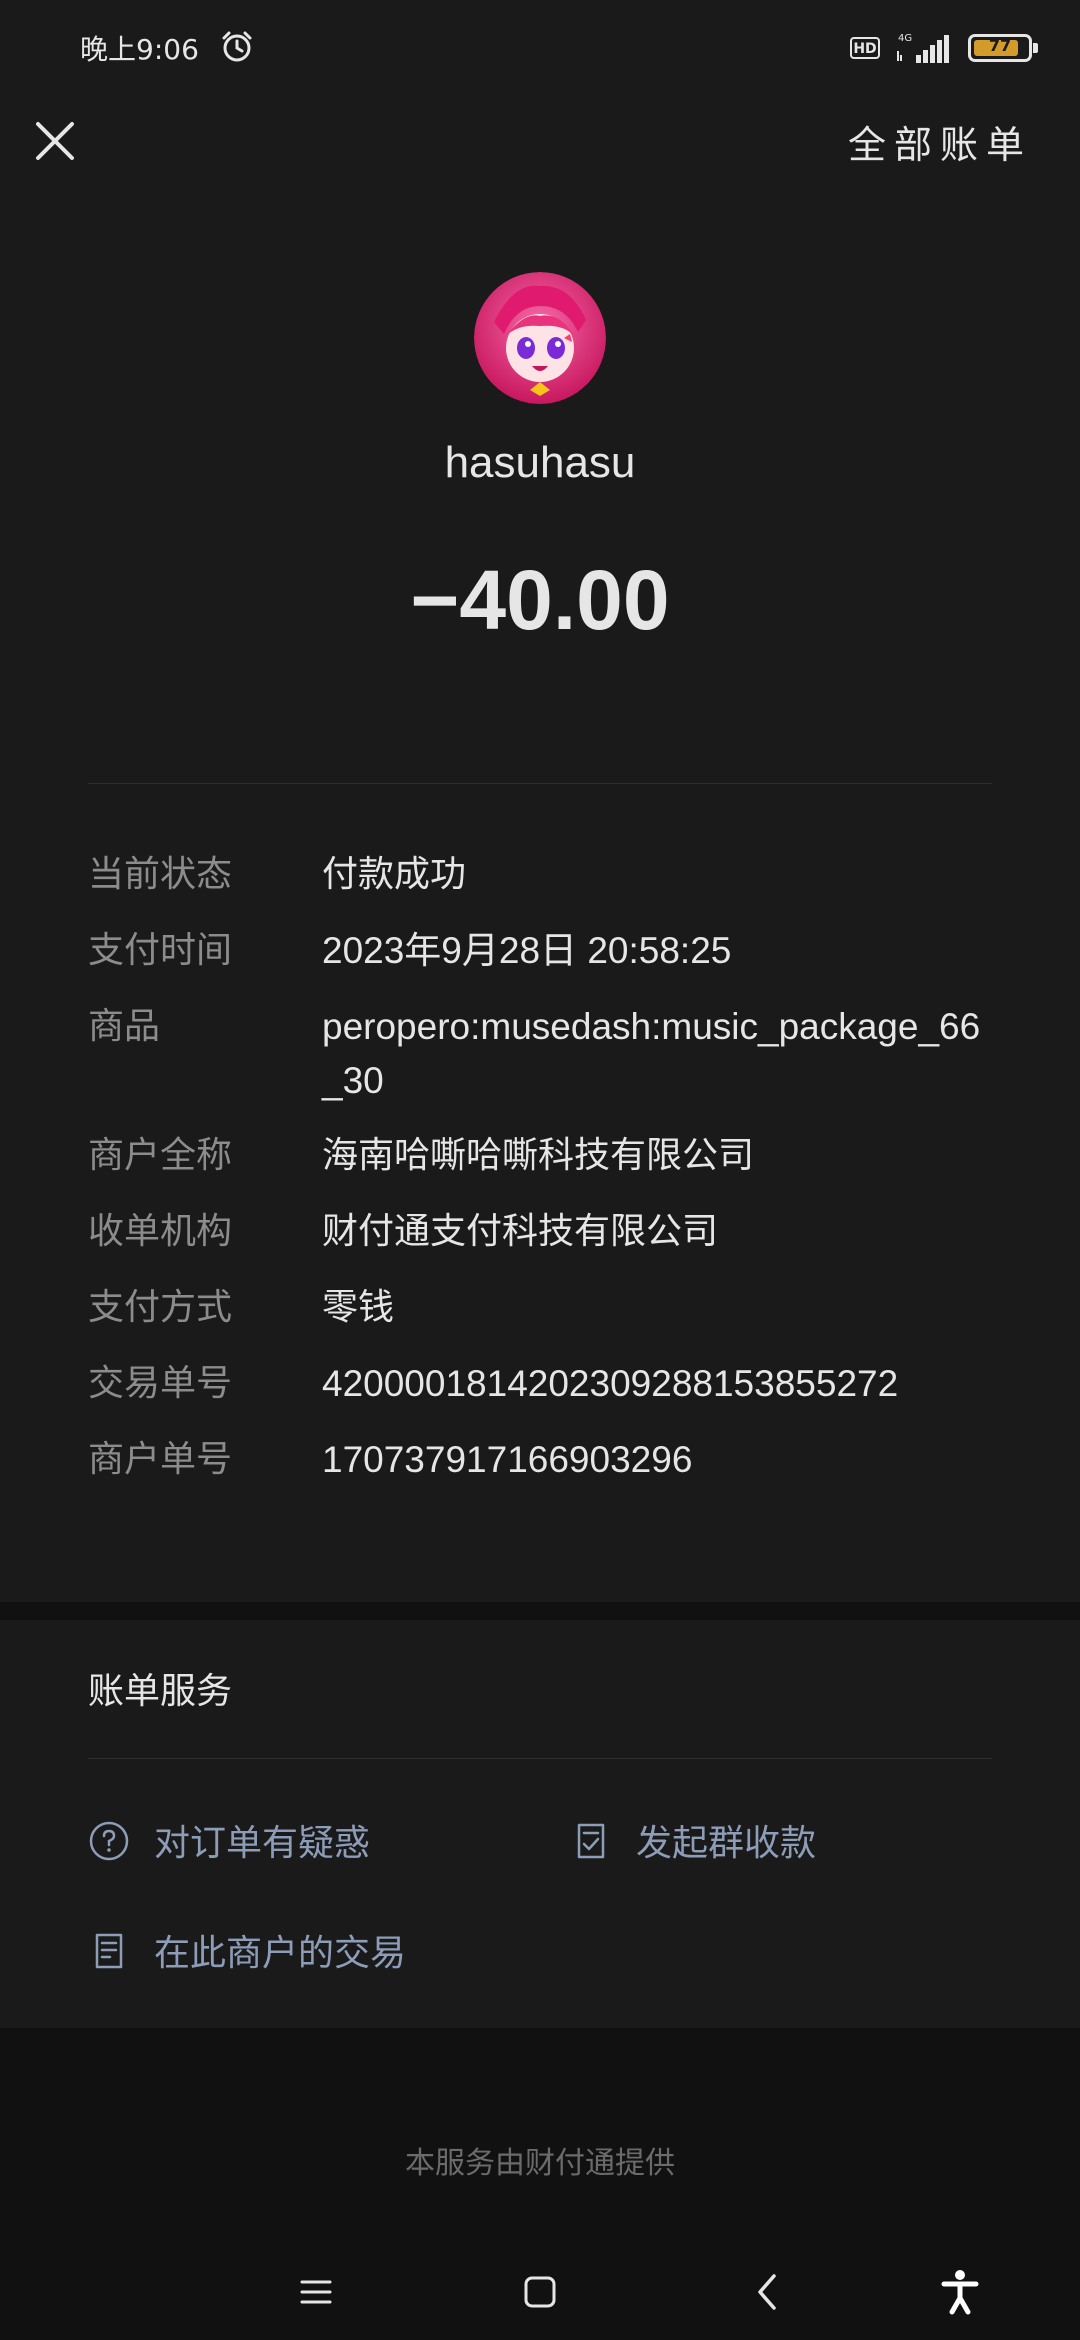  Describe the element at coordinates (540, 48) in the screenshot. I see `status-bar: 晚上9:06 HD 4G 77` at that location.